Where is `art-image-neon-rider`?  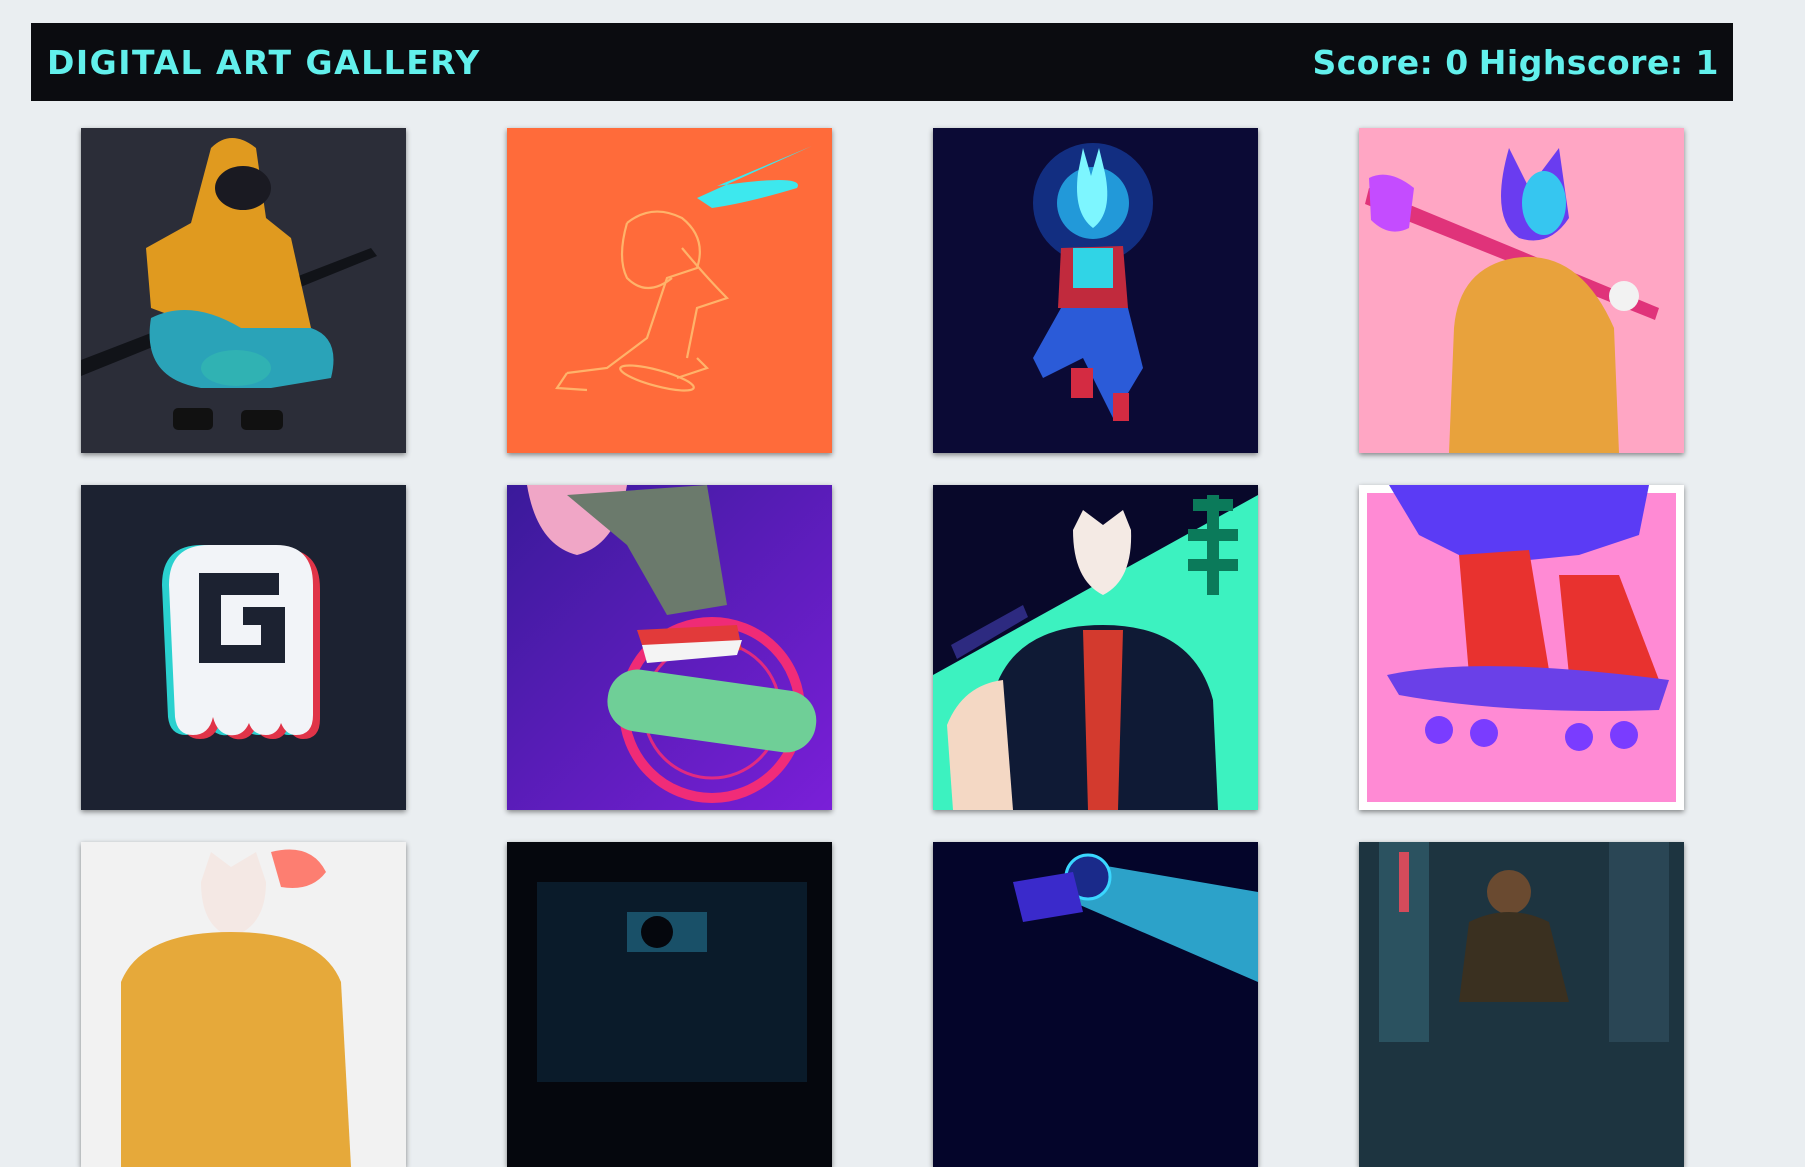 art-image-neon-rider is located at coordinates (1095, 1004).